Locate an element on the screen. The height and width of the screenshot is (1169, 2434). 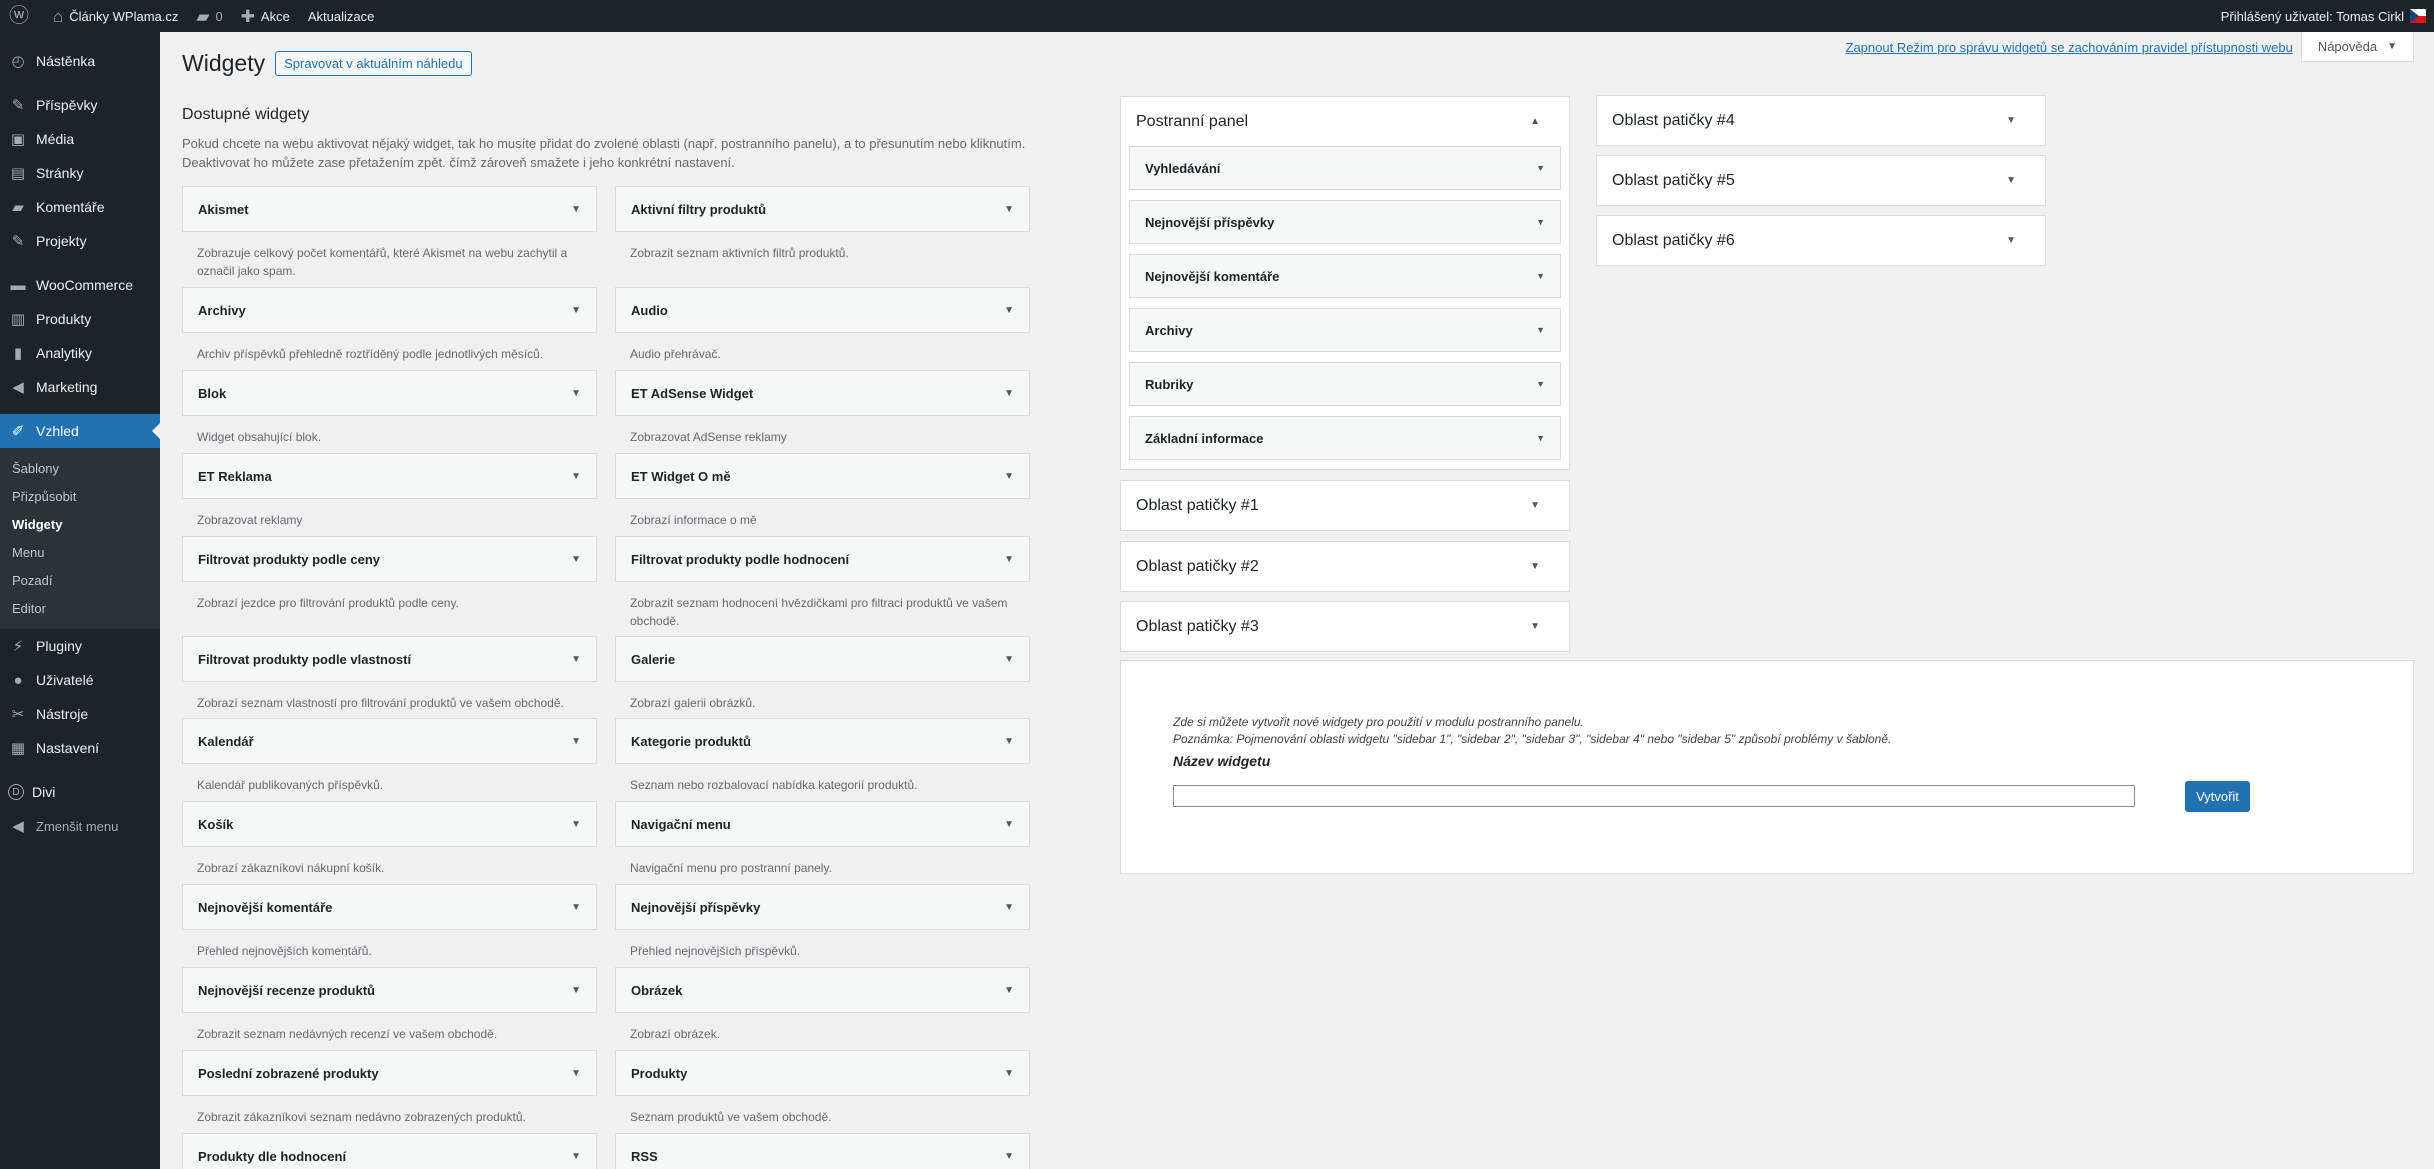
menu-item-dashboard: ◴ Nástěnka is located at coordinates (80, 61).